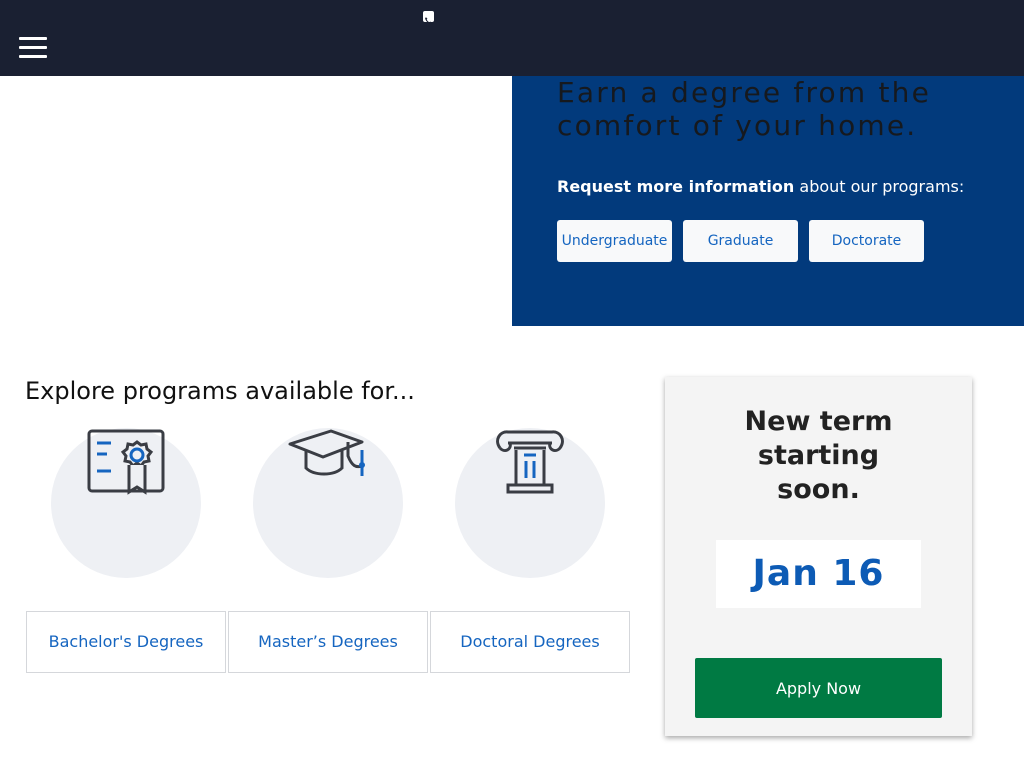 Image resolution: width=1024 pixels, height=768 pixels. What do you see at coordinates (530, 642) in the screenshot?
I see `doctoral-degrees-link: Doctoral Degrees` at bounding box center [530, 642].